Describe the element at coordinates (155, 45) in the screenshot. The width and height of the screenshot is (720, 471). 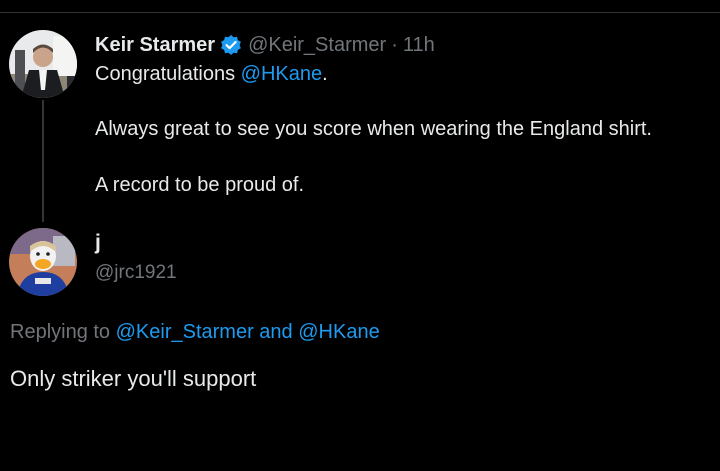
I see `author-display-name: Keir Starmer` at that location.